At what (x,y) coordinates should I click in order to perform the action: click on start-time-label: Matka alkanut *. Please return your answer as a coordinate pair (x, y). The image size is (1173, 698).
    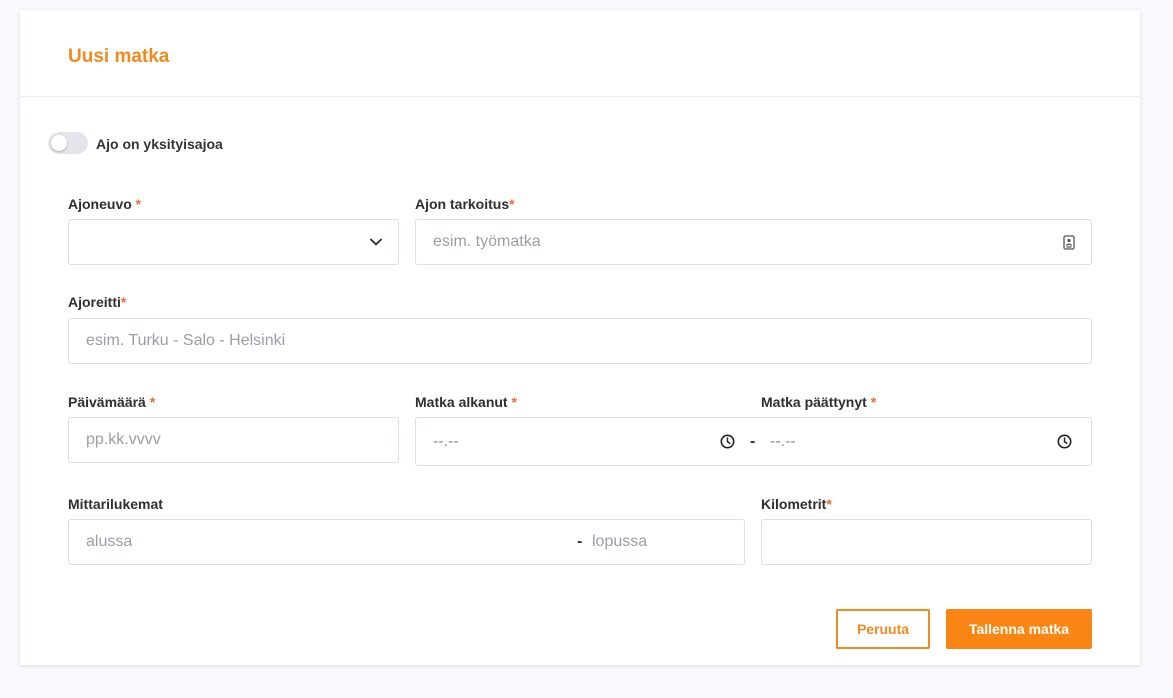
    Looking at the image, I should click on (466, 402).